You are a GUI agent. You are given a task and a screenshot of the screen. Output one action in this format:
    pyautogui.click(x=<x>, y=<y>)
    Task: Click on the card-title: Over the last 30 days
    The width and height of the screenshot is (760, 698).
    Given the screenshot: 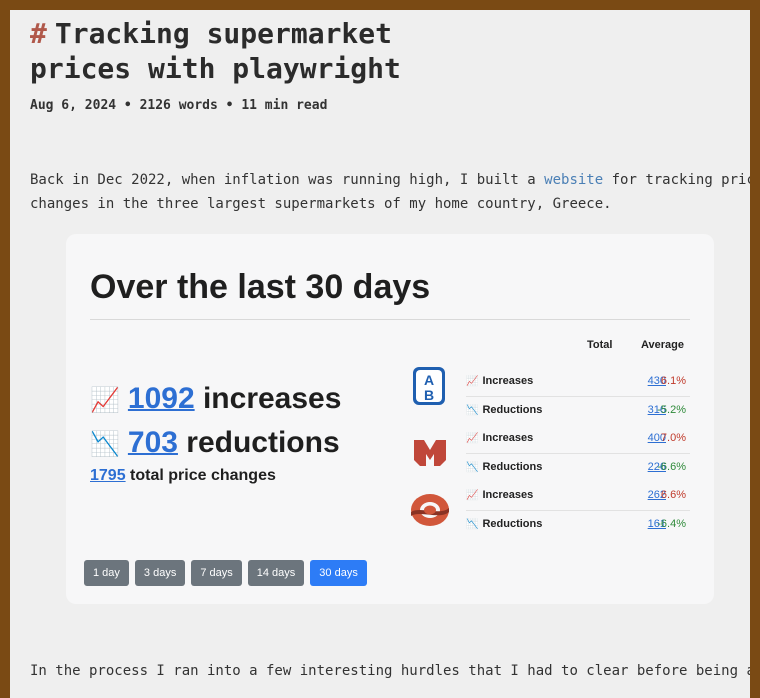 What is the action you would take?
    pyautogui.click(x=260, y=287)
    